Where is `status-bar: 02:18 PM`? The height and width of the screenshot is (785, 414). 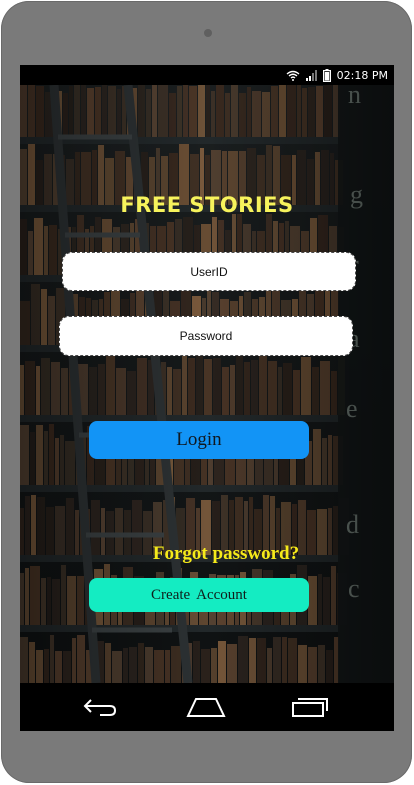 status-bar: 02:18 PM is located at coordinates (207, 75).